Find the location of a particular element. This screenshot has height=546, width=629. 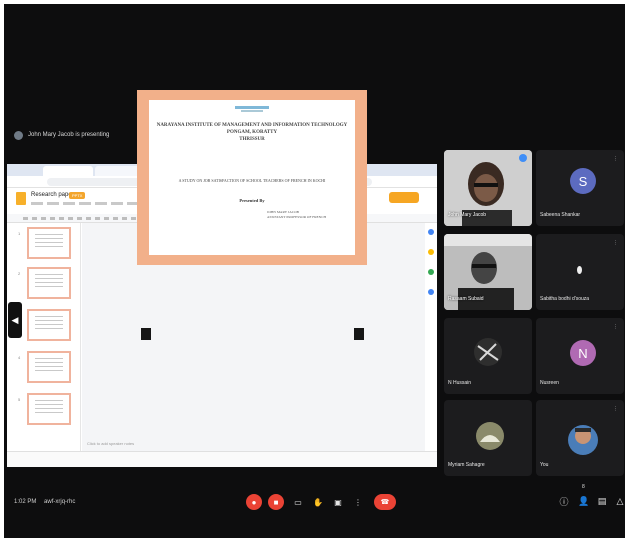

participant-tile: ⋮ N Nusreen is located at coordinates (580, 356).